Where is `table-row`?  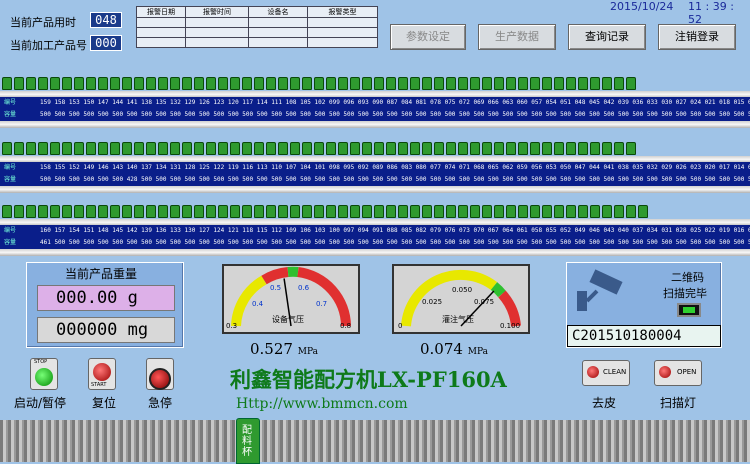
table-row is located at coordinates (257, 33).